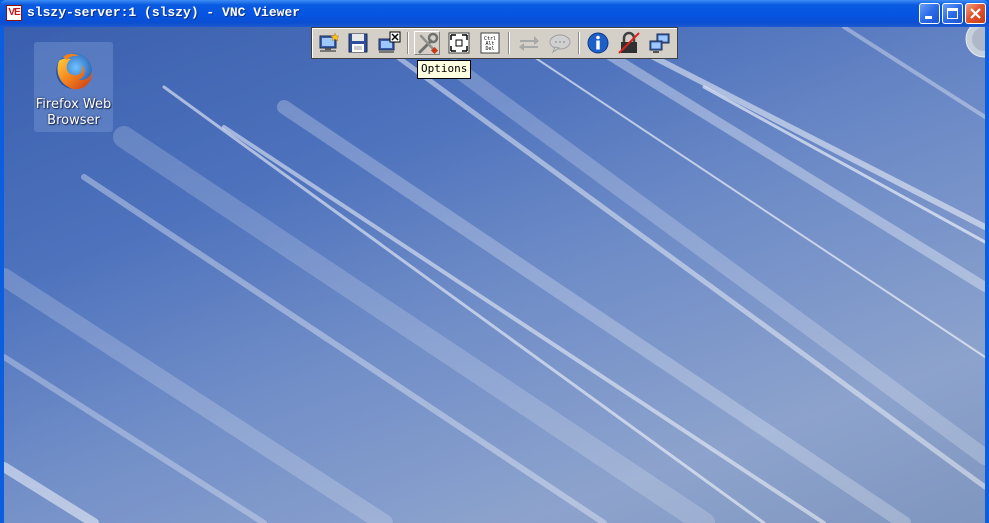 This screenshot has width=989, height=523. Describe the element at coordinates (164, 12) in the screenshot. I see `window-title: slszy-server:1 (slszy) - VNC Viewer` at that location.